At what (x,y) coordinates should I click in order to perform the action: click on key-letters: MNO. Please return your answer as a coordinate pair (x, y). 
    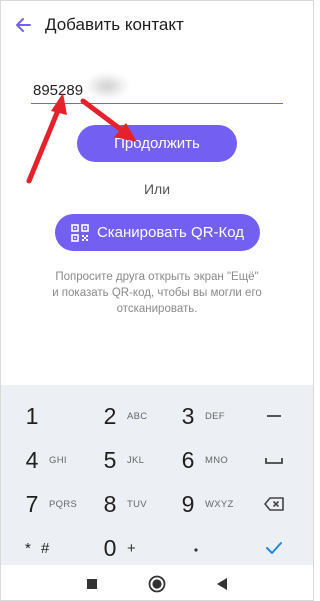
    Looking at the image, I should click on (217, 460).